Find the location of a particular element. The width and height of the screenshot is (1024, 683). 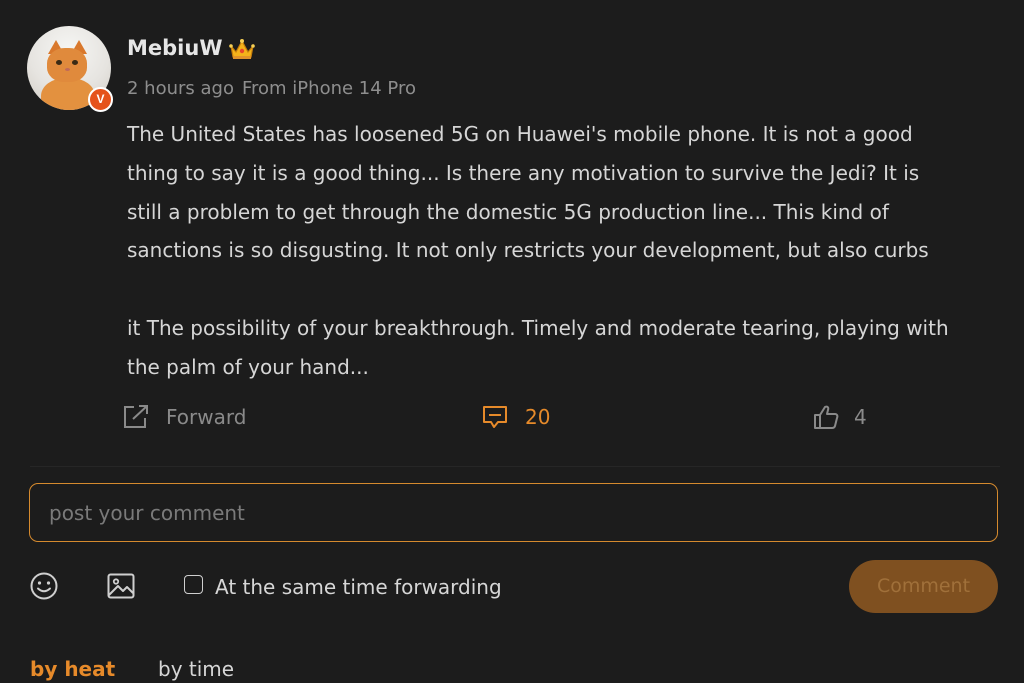

like-count: 4 is located at coordinates (860, 417).